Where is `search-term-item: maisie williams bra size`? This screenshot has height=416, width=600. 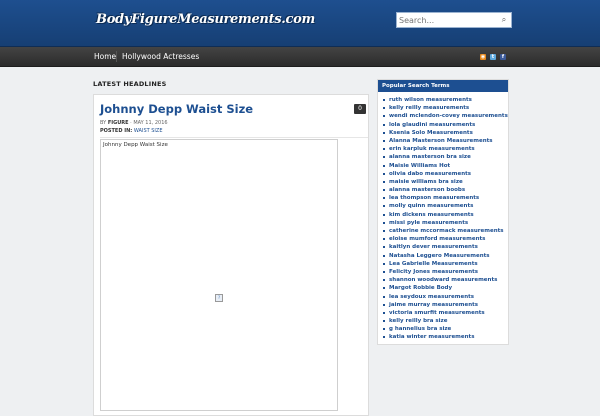
search-term-item: maisie williams bra size is located at coordinates (445, 182).